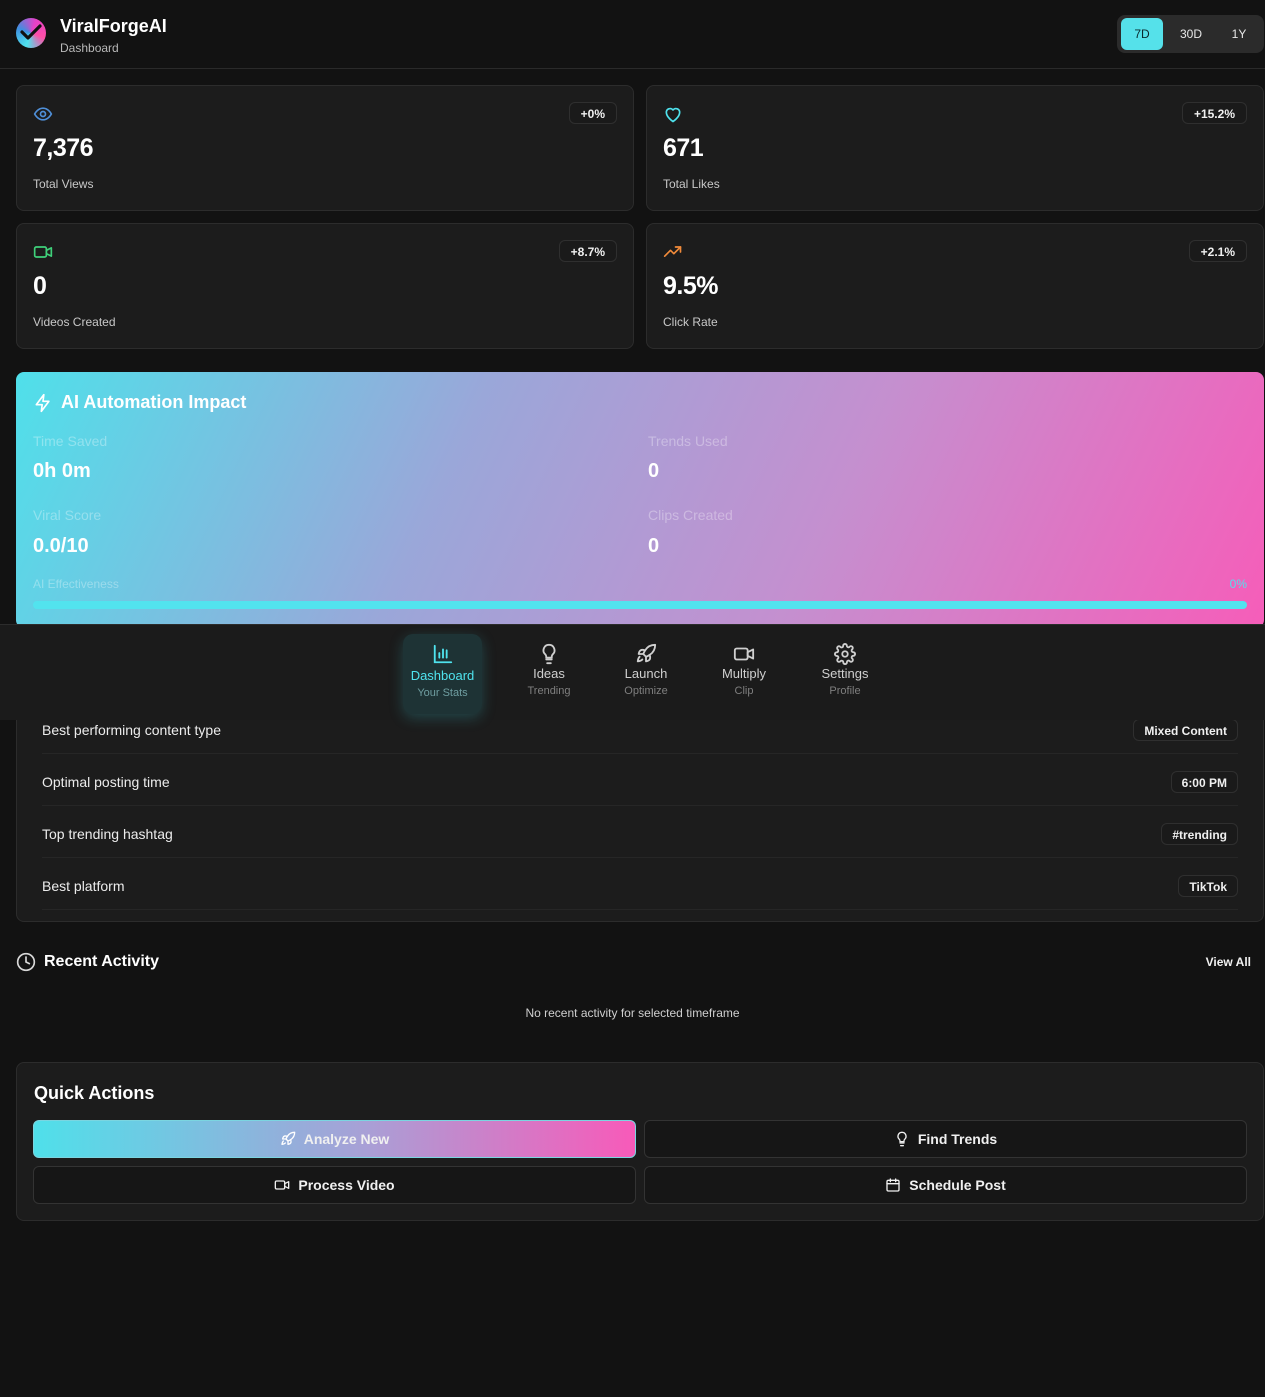 The image size is (1265, 1397). I want to click on button-label: Analyze New, so click(346, 1139).